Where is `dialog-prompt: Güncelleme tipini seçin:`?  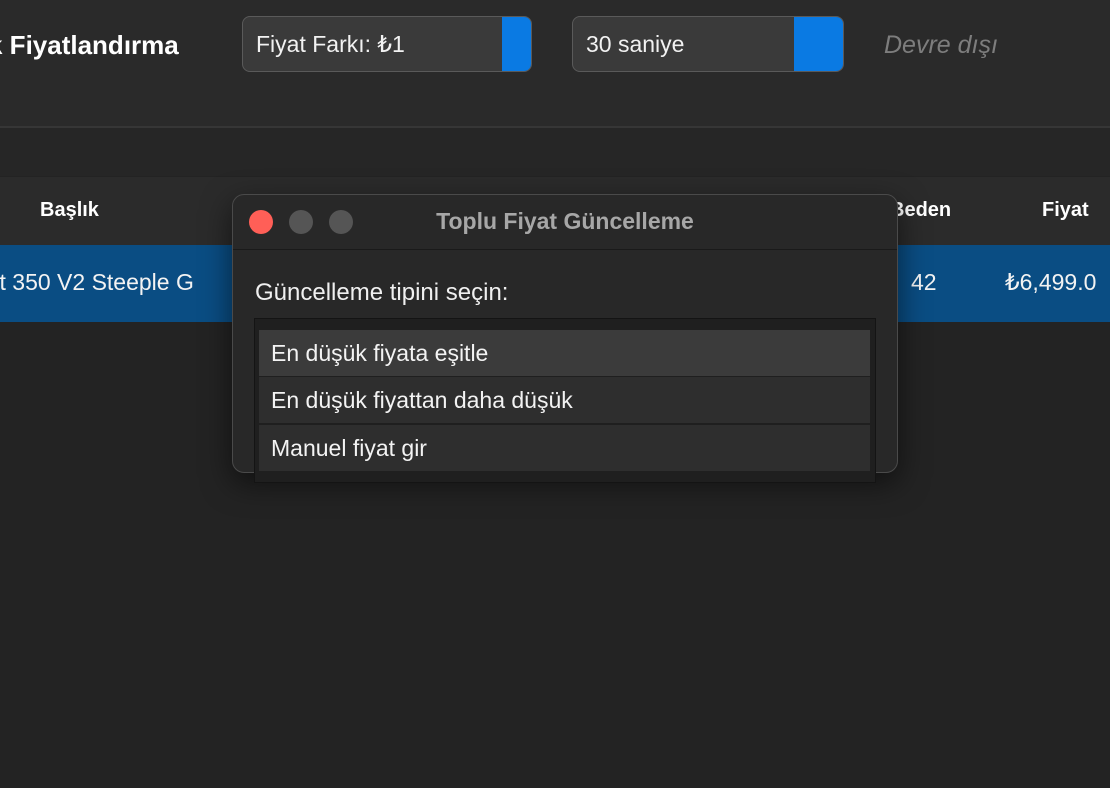
dialog-prompt: Güncelleme tipini seçin: is located at coordinates (382, 292).